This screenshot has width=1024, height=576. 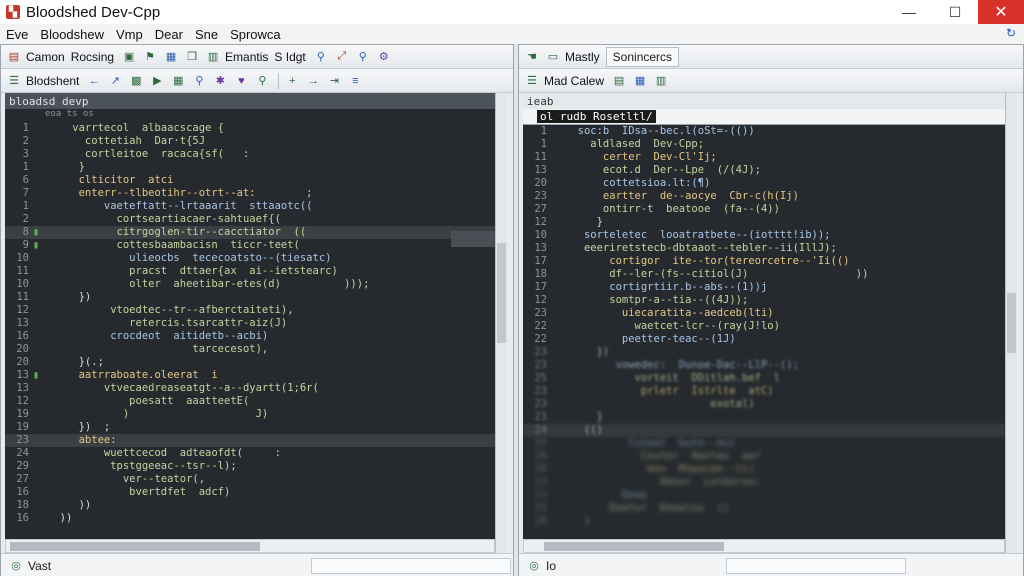 What do you see at coordinates (250, 453) in the screenshot?
I see `code-line: 24 wuettcecod adteaofdt( :` at bounding box center [250, 453].